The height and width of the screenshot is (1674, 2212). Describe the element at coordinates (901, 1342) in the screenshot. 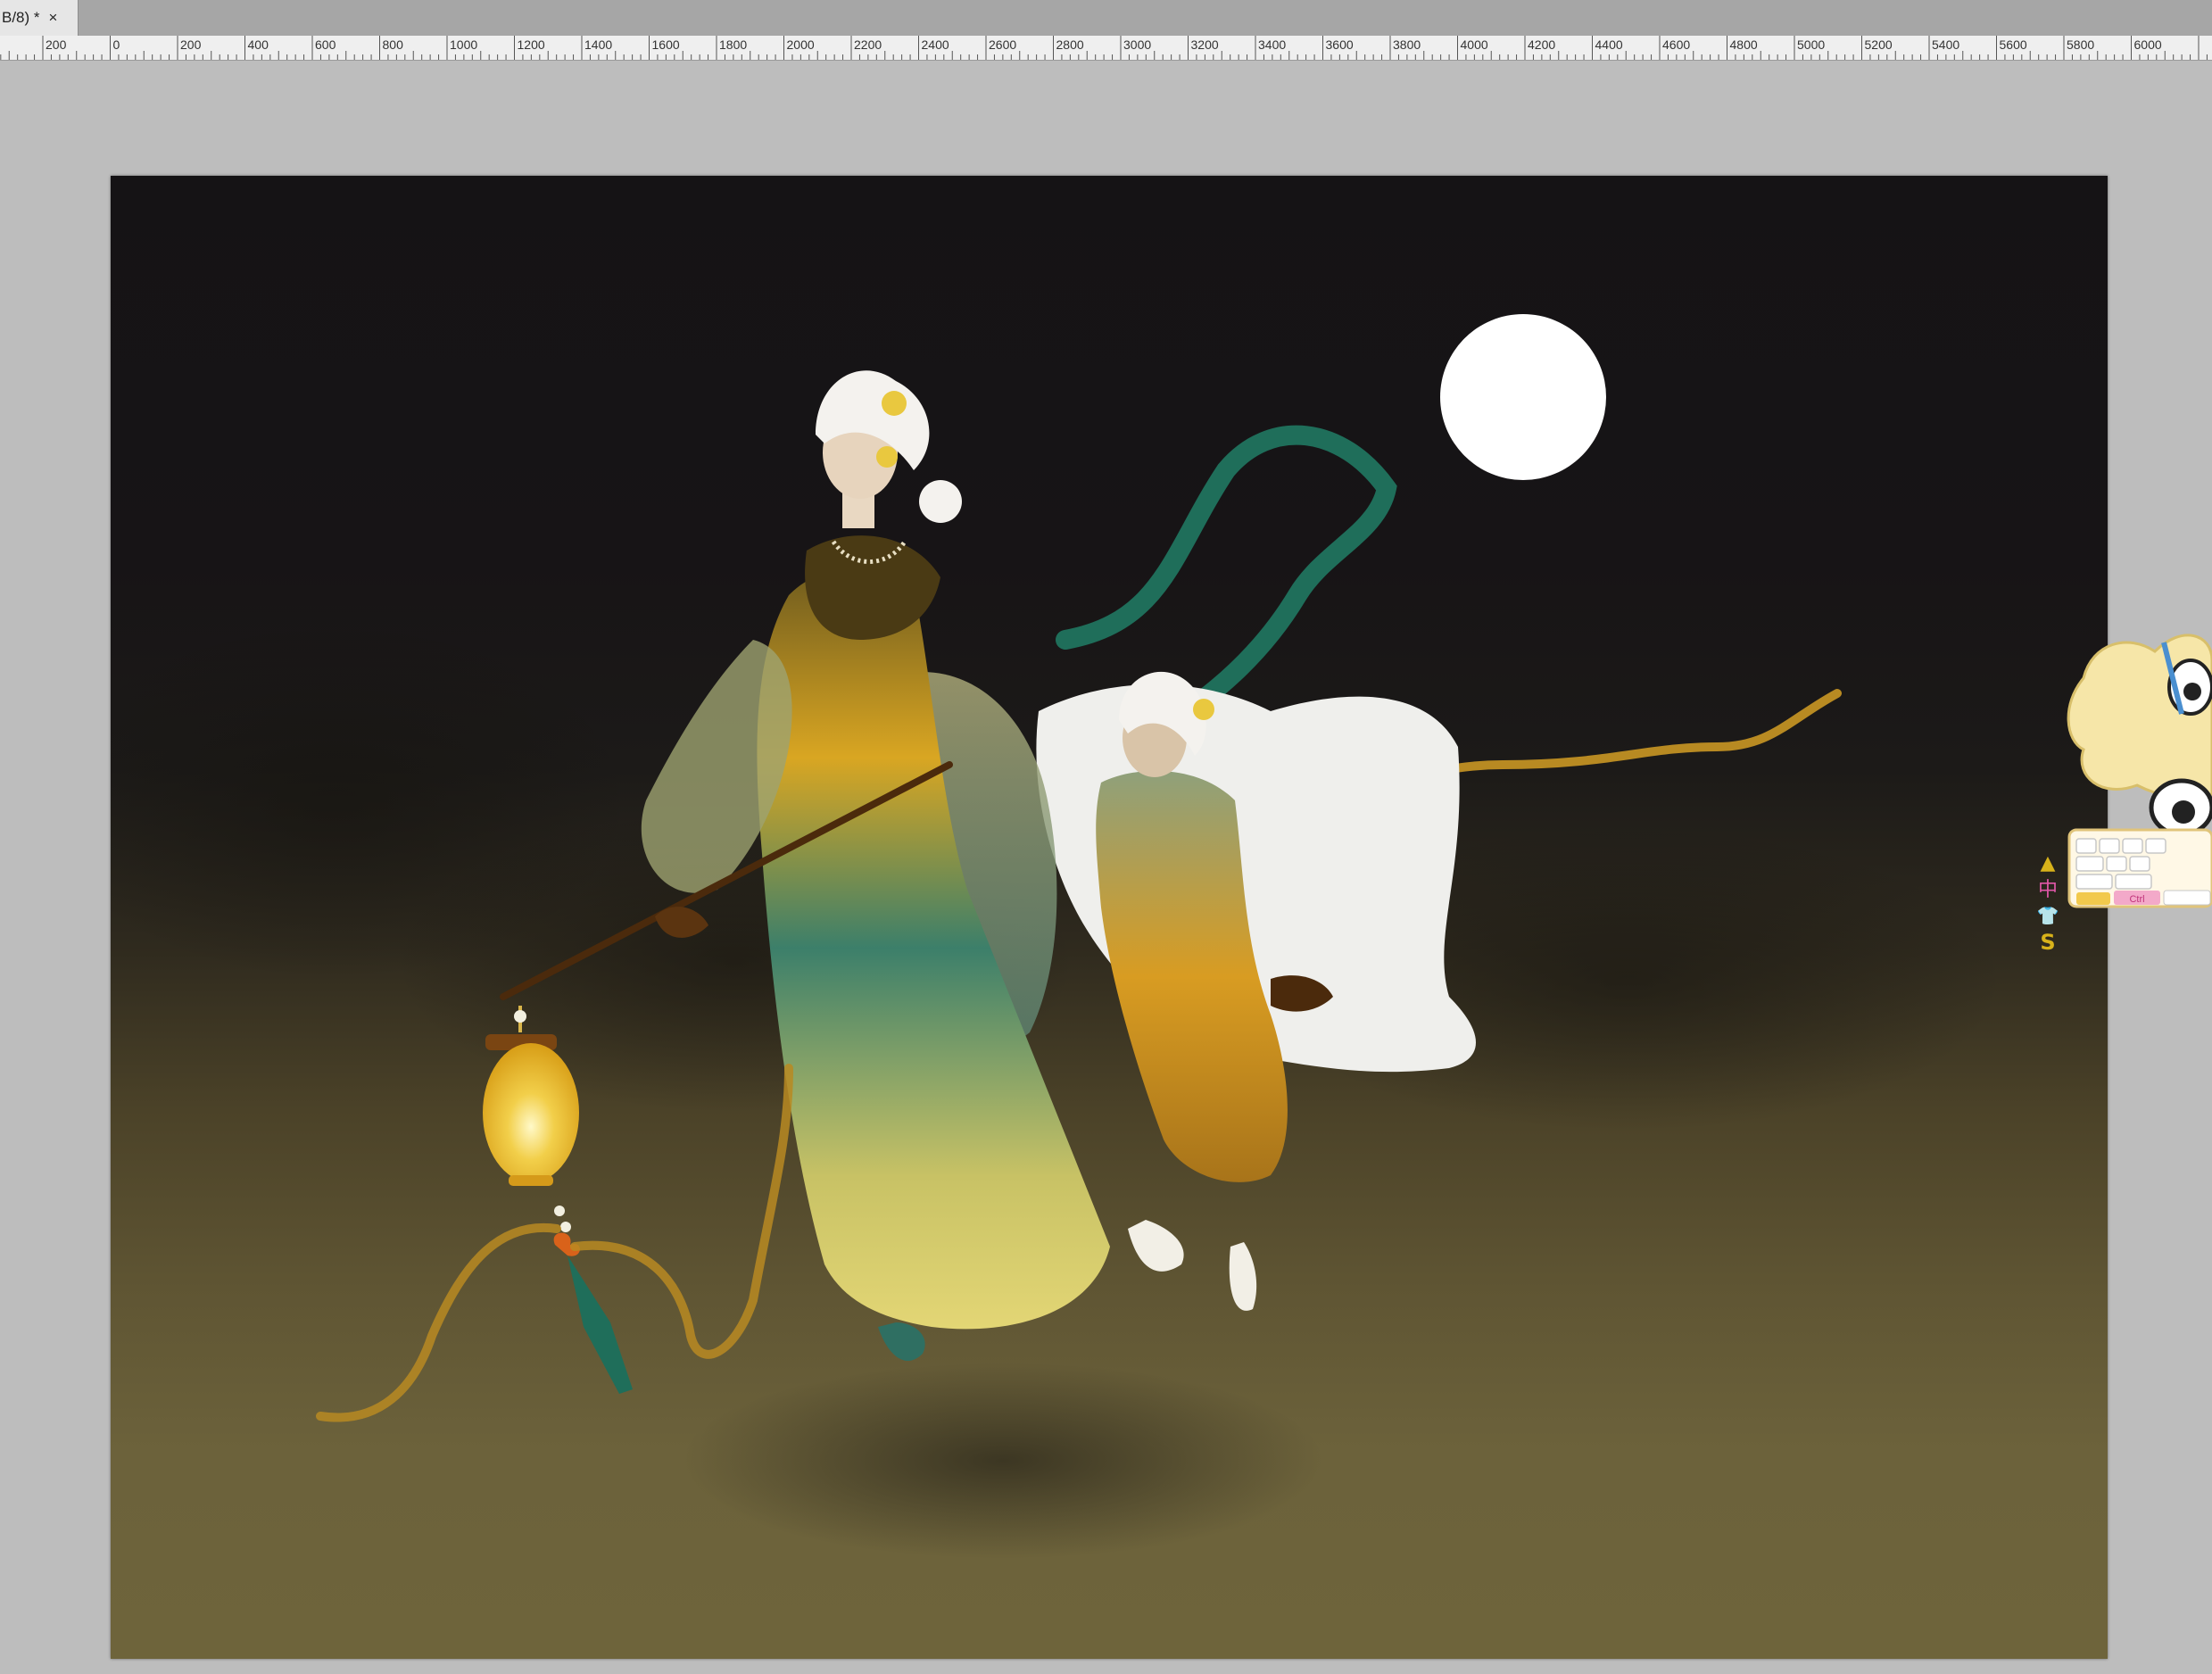

I see `woman-shoe` at that location.